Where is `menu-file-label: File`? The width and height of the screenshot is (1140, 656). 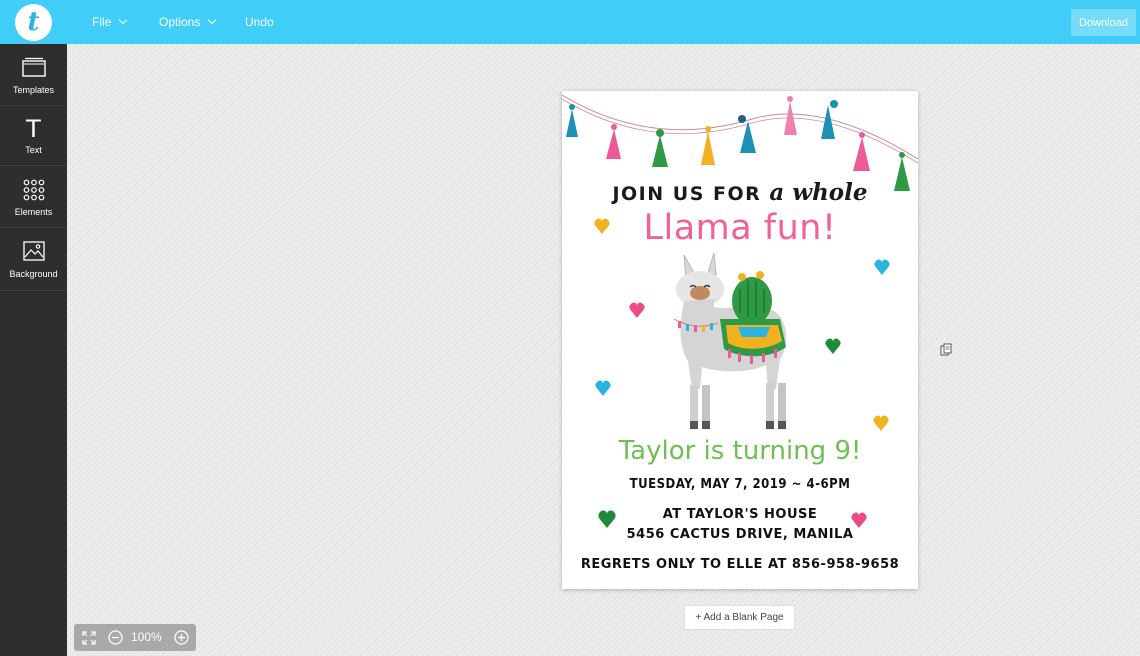 menu-file-label: File is located at coordinates (102, 22).